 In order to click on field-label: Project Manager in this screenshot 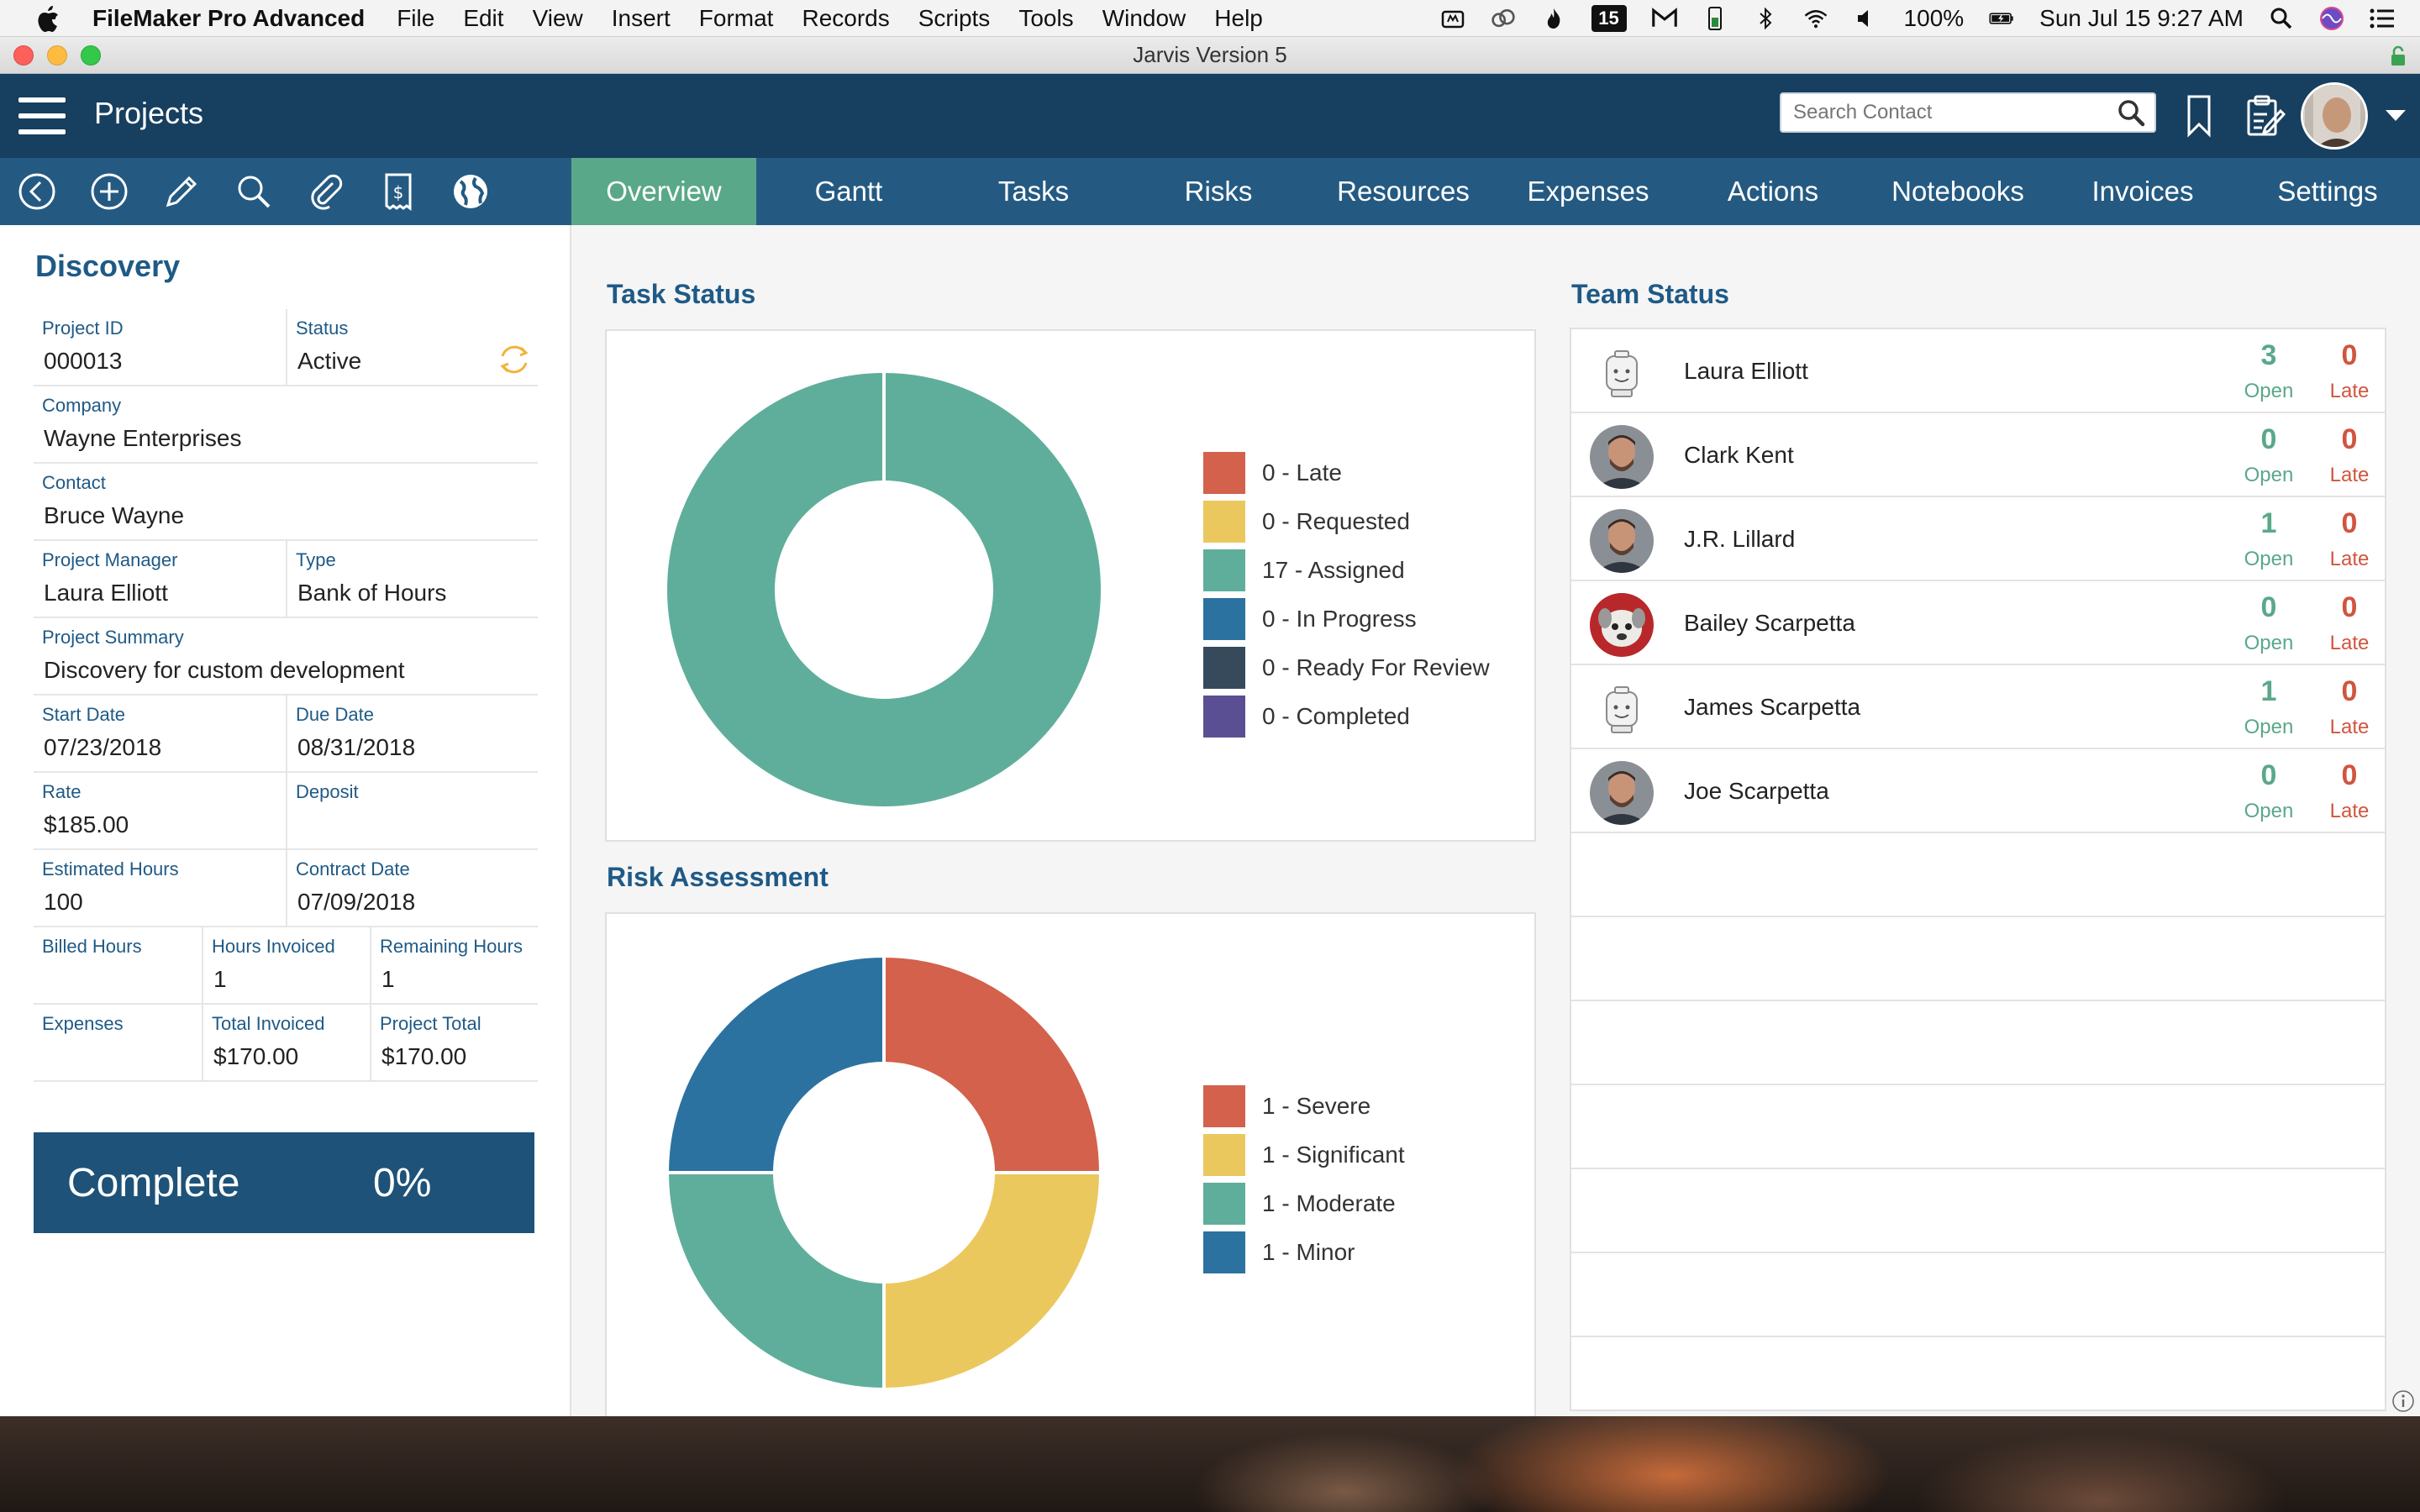, I will do `click(110, 559)`.